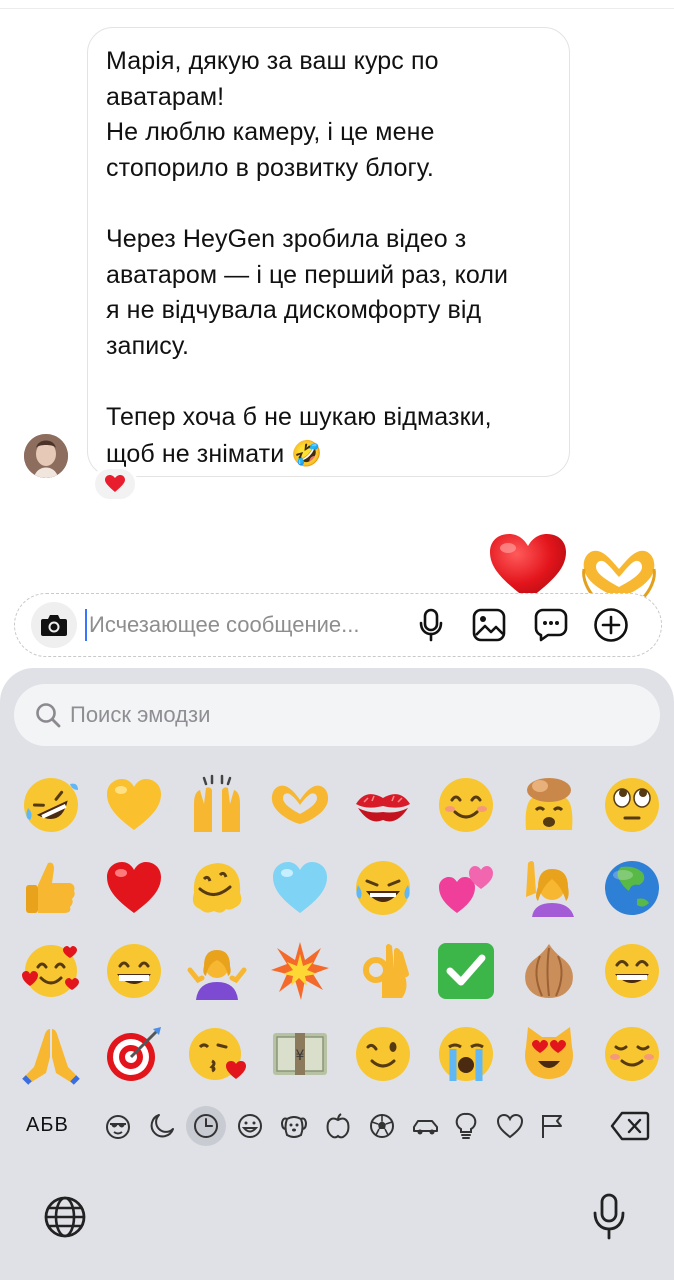  I want to click on folded-hands-icon, so click(51, 1057).